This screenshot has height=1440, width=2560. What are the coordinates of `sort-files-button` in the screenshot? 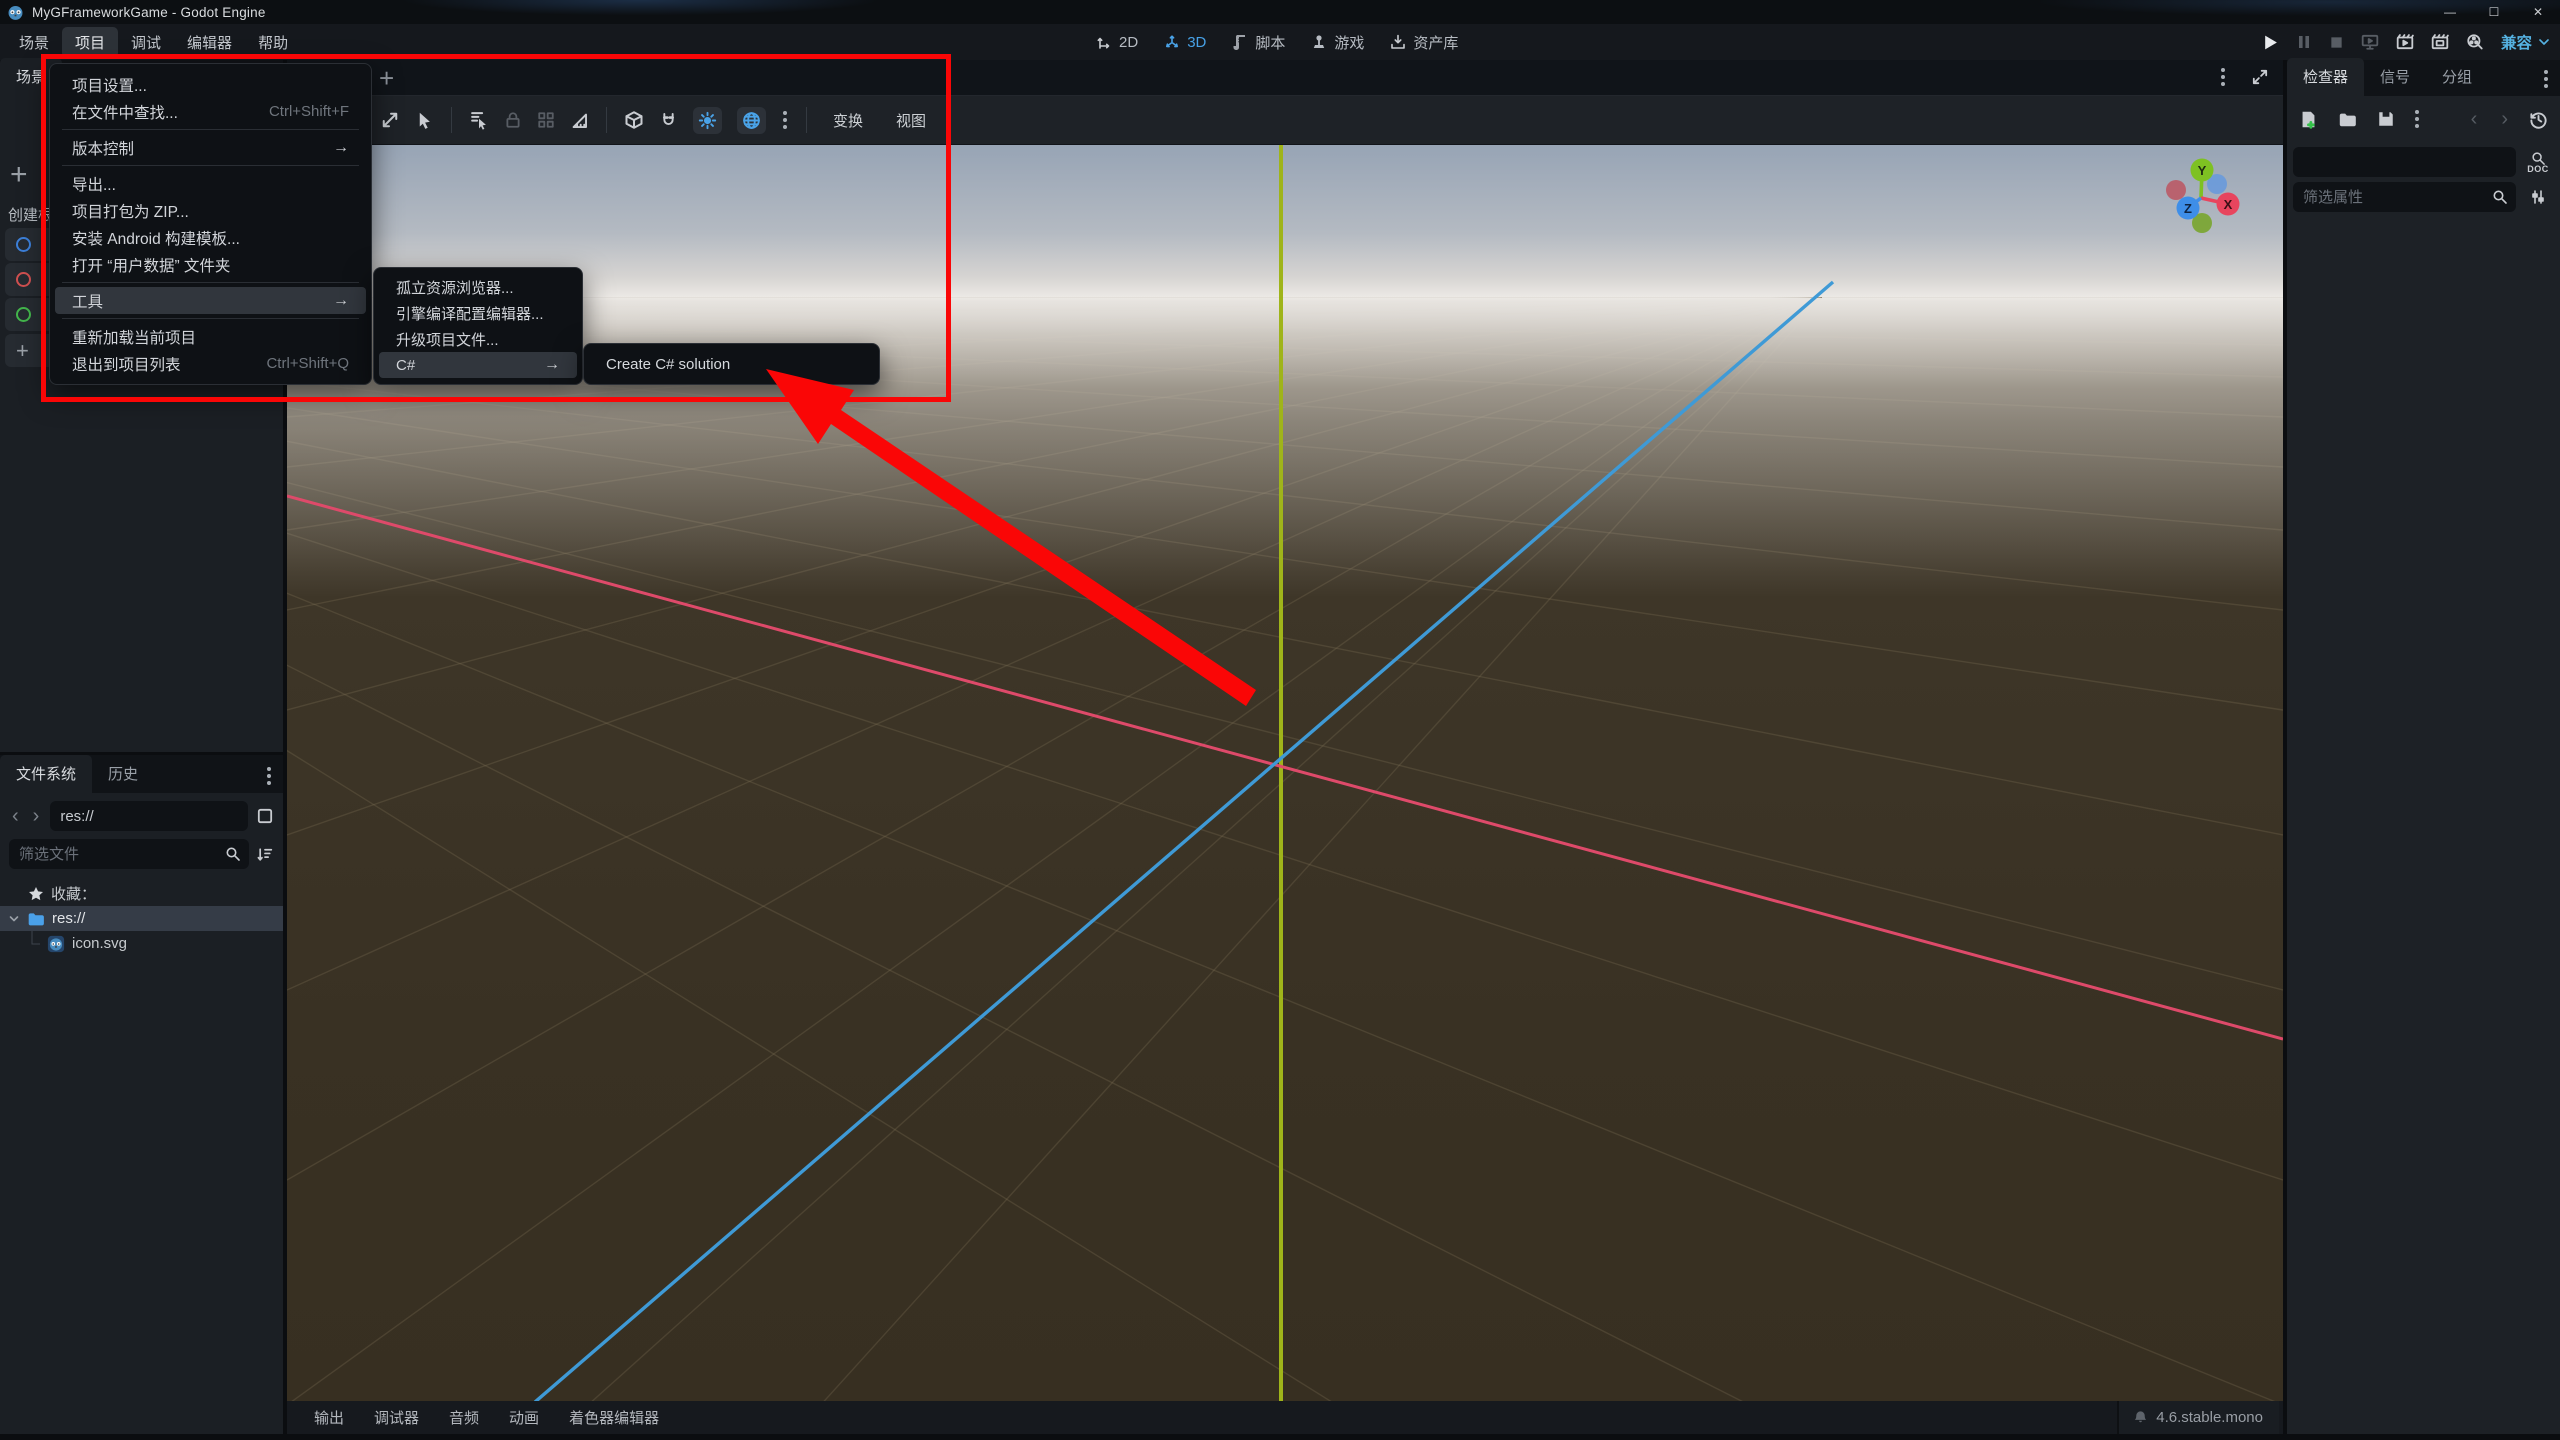 It's located at (265, 854).